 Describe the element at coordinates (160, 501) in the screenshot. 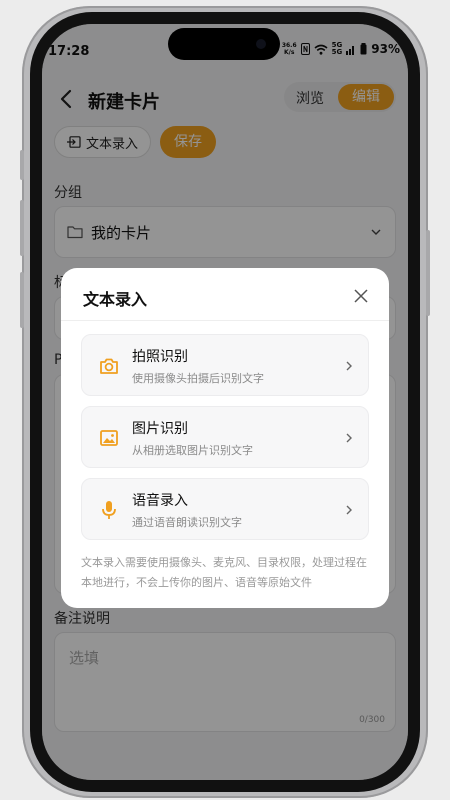

I see `option-title: 语音录入` at that location.